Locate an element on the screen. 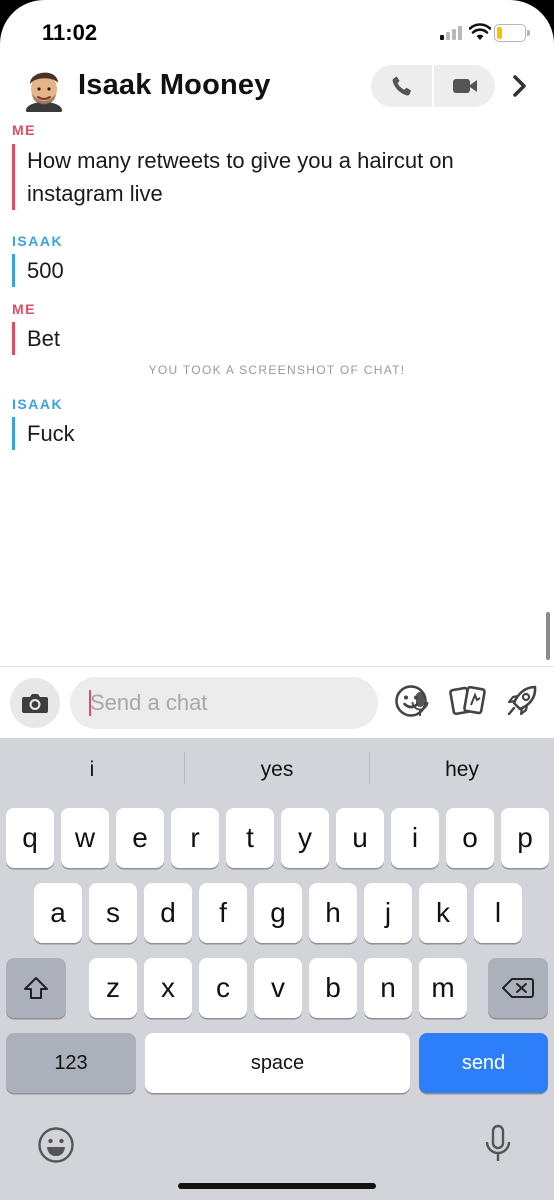 This screenshot has width=554, height=1200. key: j is located at coordinates (388, 913).